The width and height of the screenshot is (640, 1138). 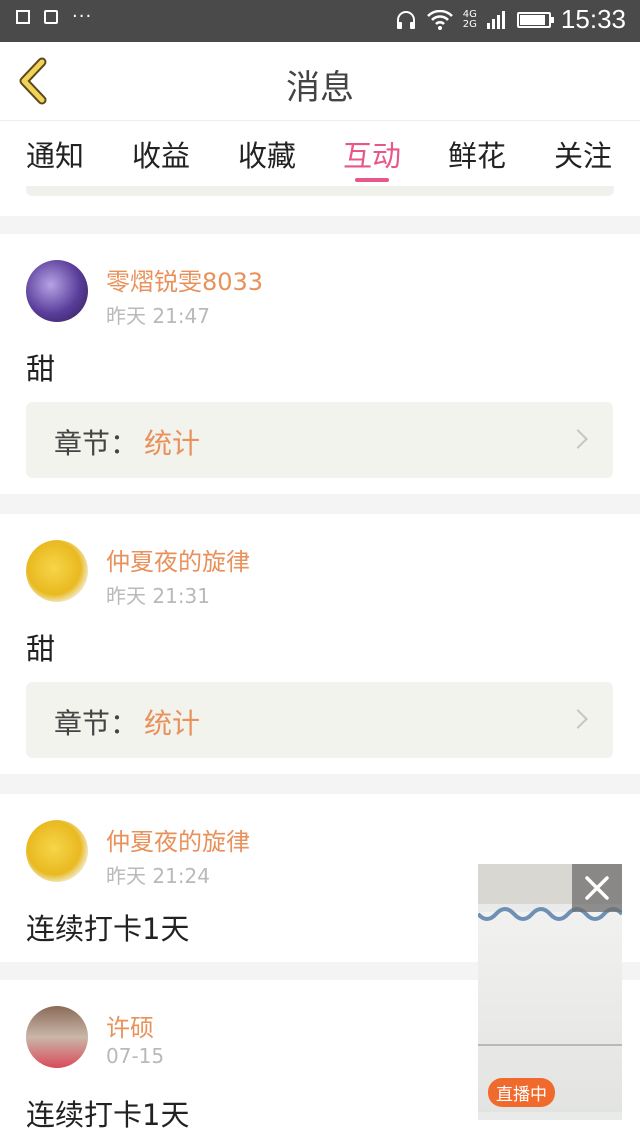 What do you see at coordinates (51, 17) in the screenshot?
I see `app-grid-icon` at bounding box center [51, 17].